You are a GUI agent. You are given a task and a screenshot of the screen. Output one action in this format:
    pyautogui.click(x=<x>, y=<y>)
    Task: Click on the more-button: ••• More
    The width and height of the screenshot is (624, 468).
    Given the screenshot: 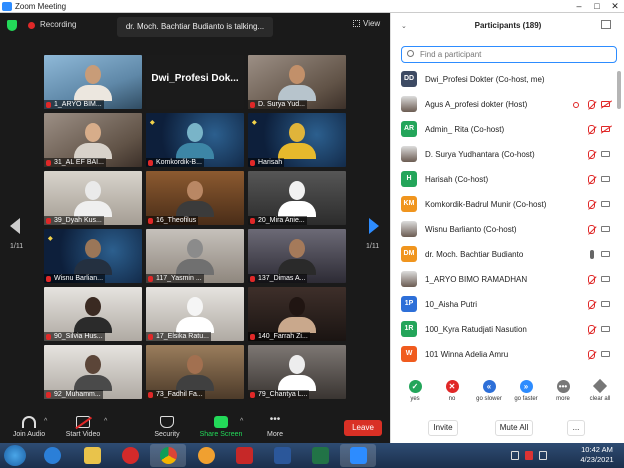 What is the action you would take?
    pyautogui.click(x=275, y=427)
    